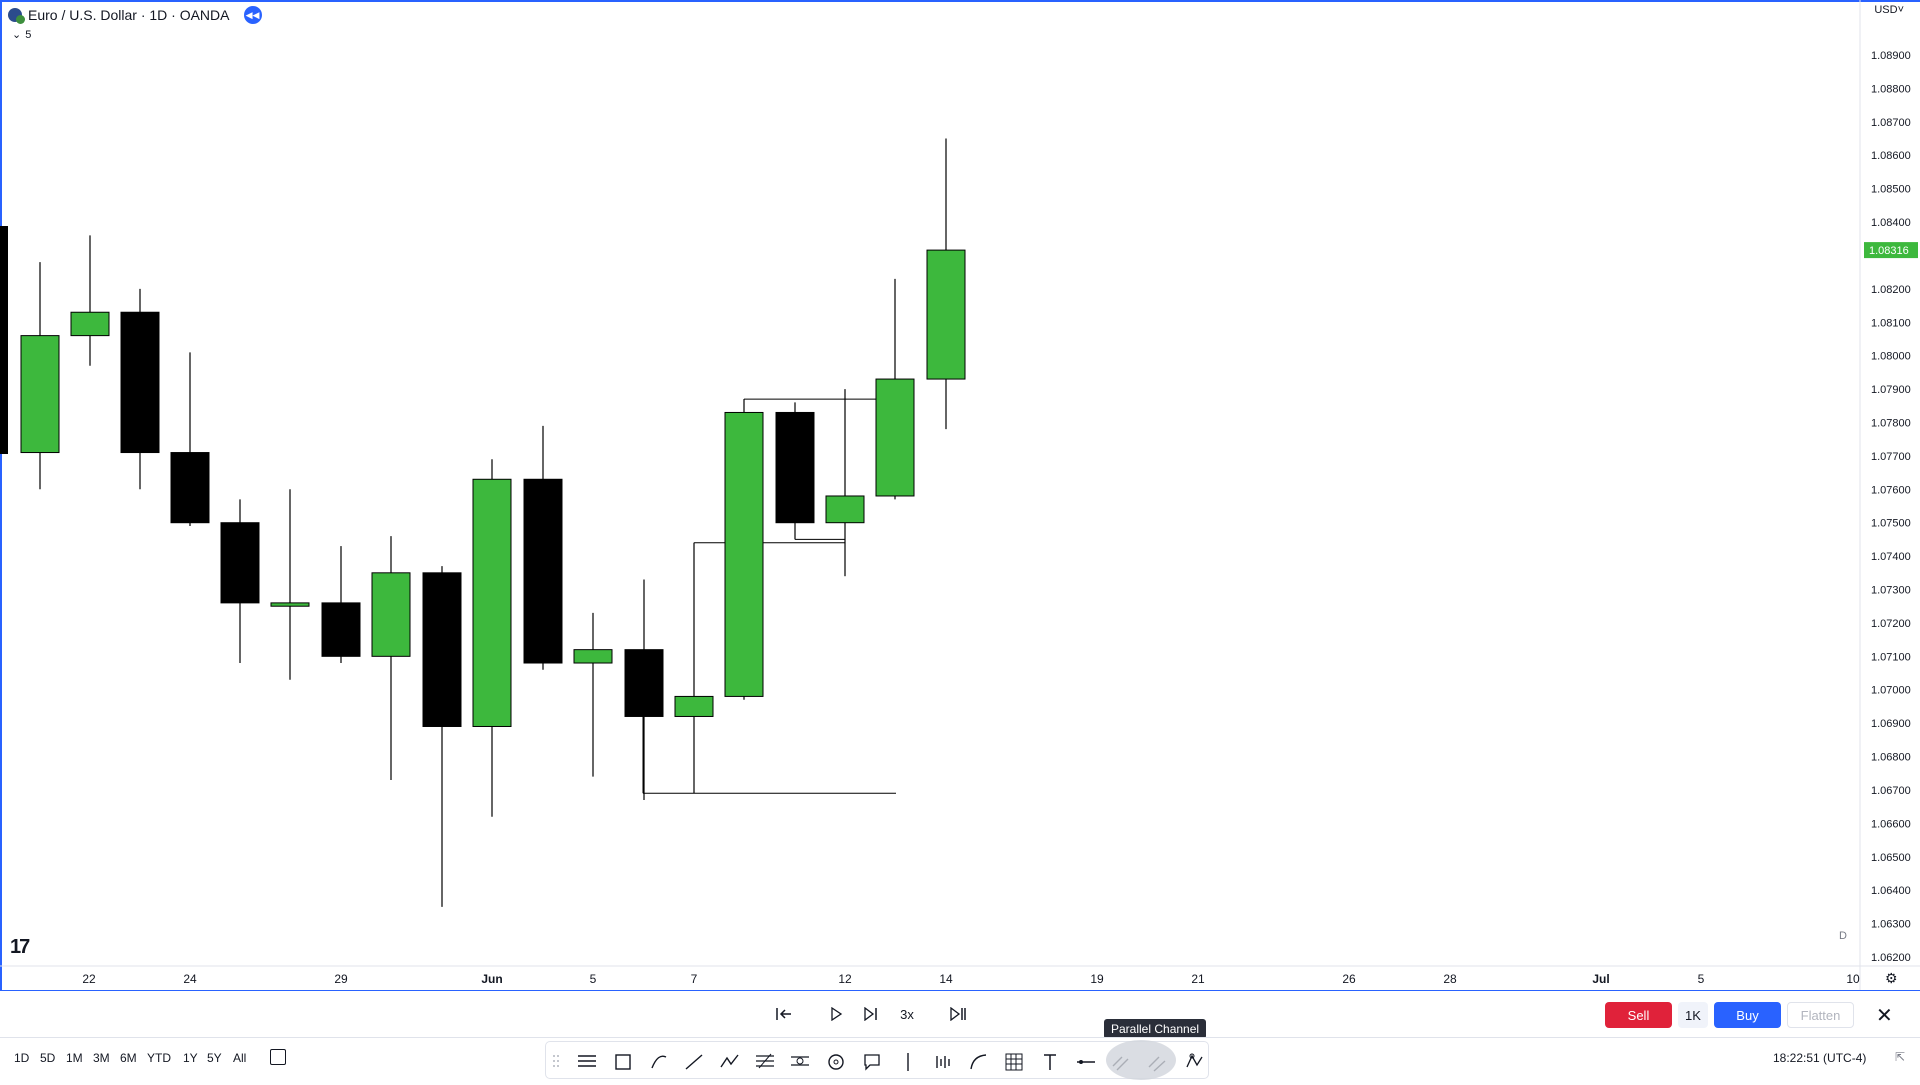 This screenshot has height=1085, width=1920. Describe the element at coordinates (1891, 290) in the screenshot. I see `price-tick-label: 1.08200` at that location.